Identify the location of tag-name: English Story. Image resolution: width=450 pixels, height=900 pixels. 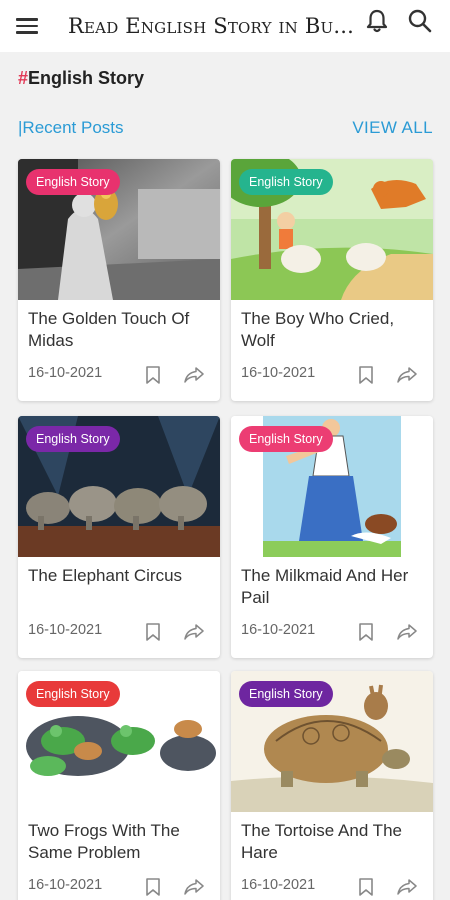
(86, 78).